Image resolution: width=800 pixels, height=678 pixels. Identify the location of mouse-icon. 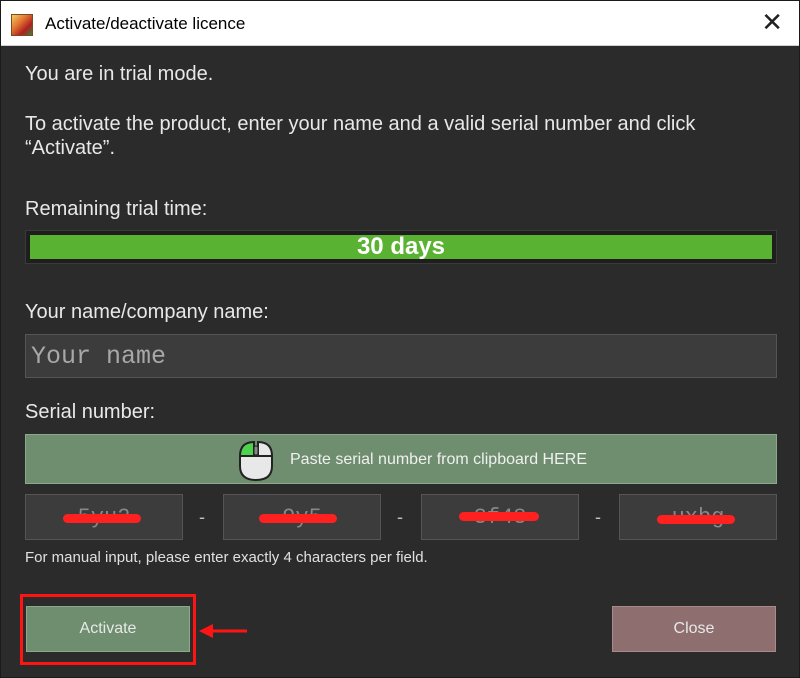
(256, 461).